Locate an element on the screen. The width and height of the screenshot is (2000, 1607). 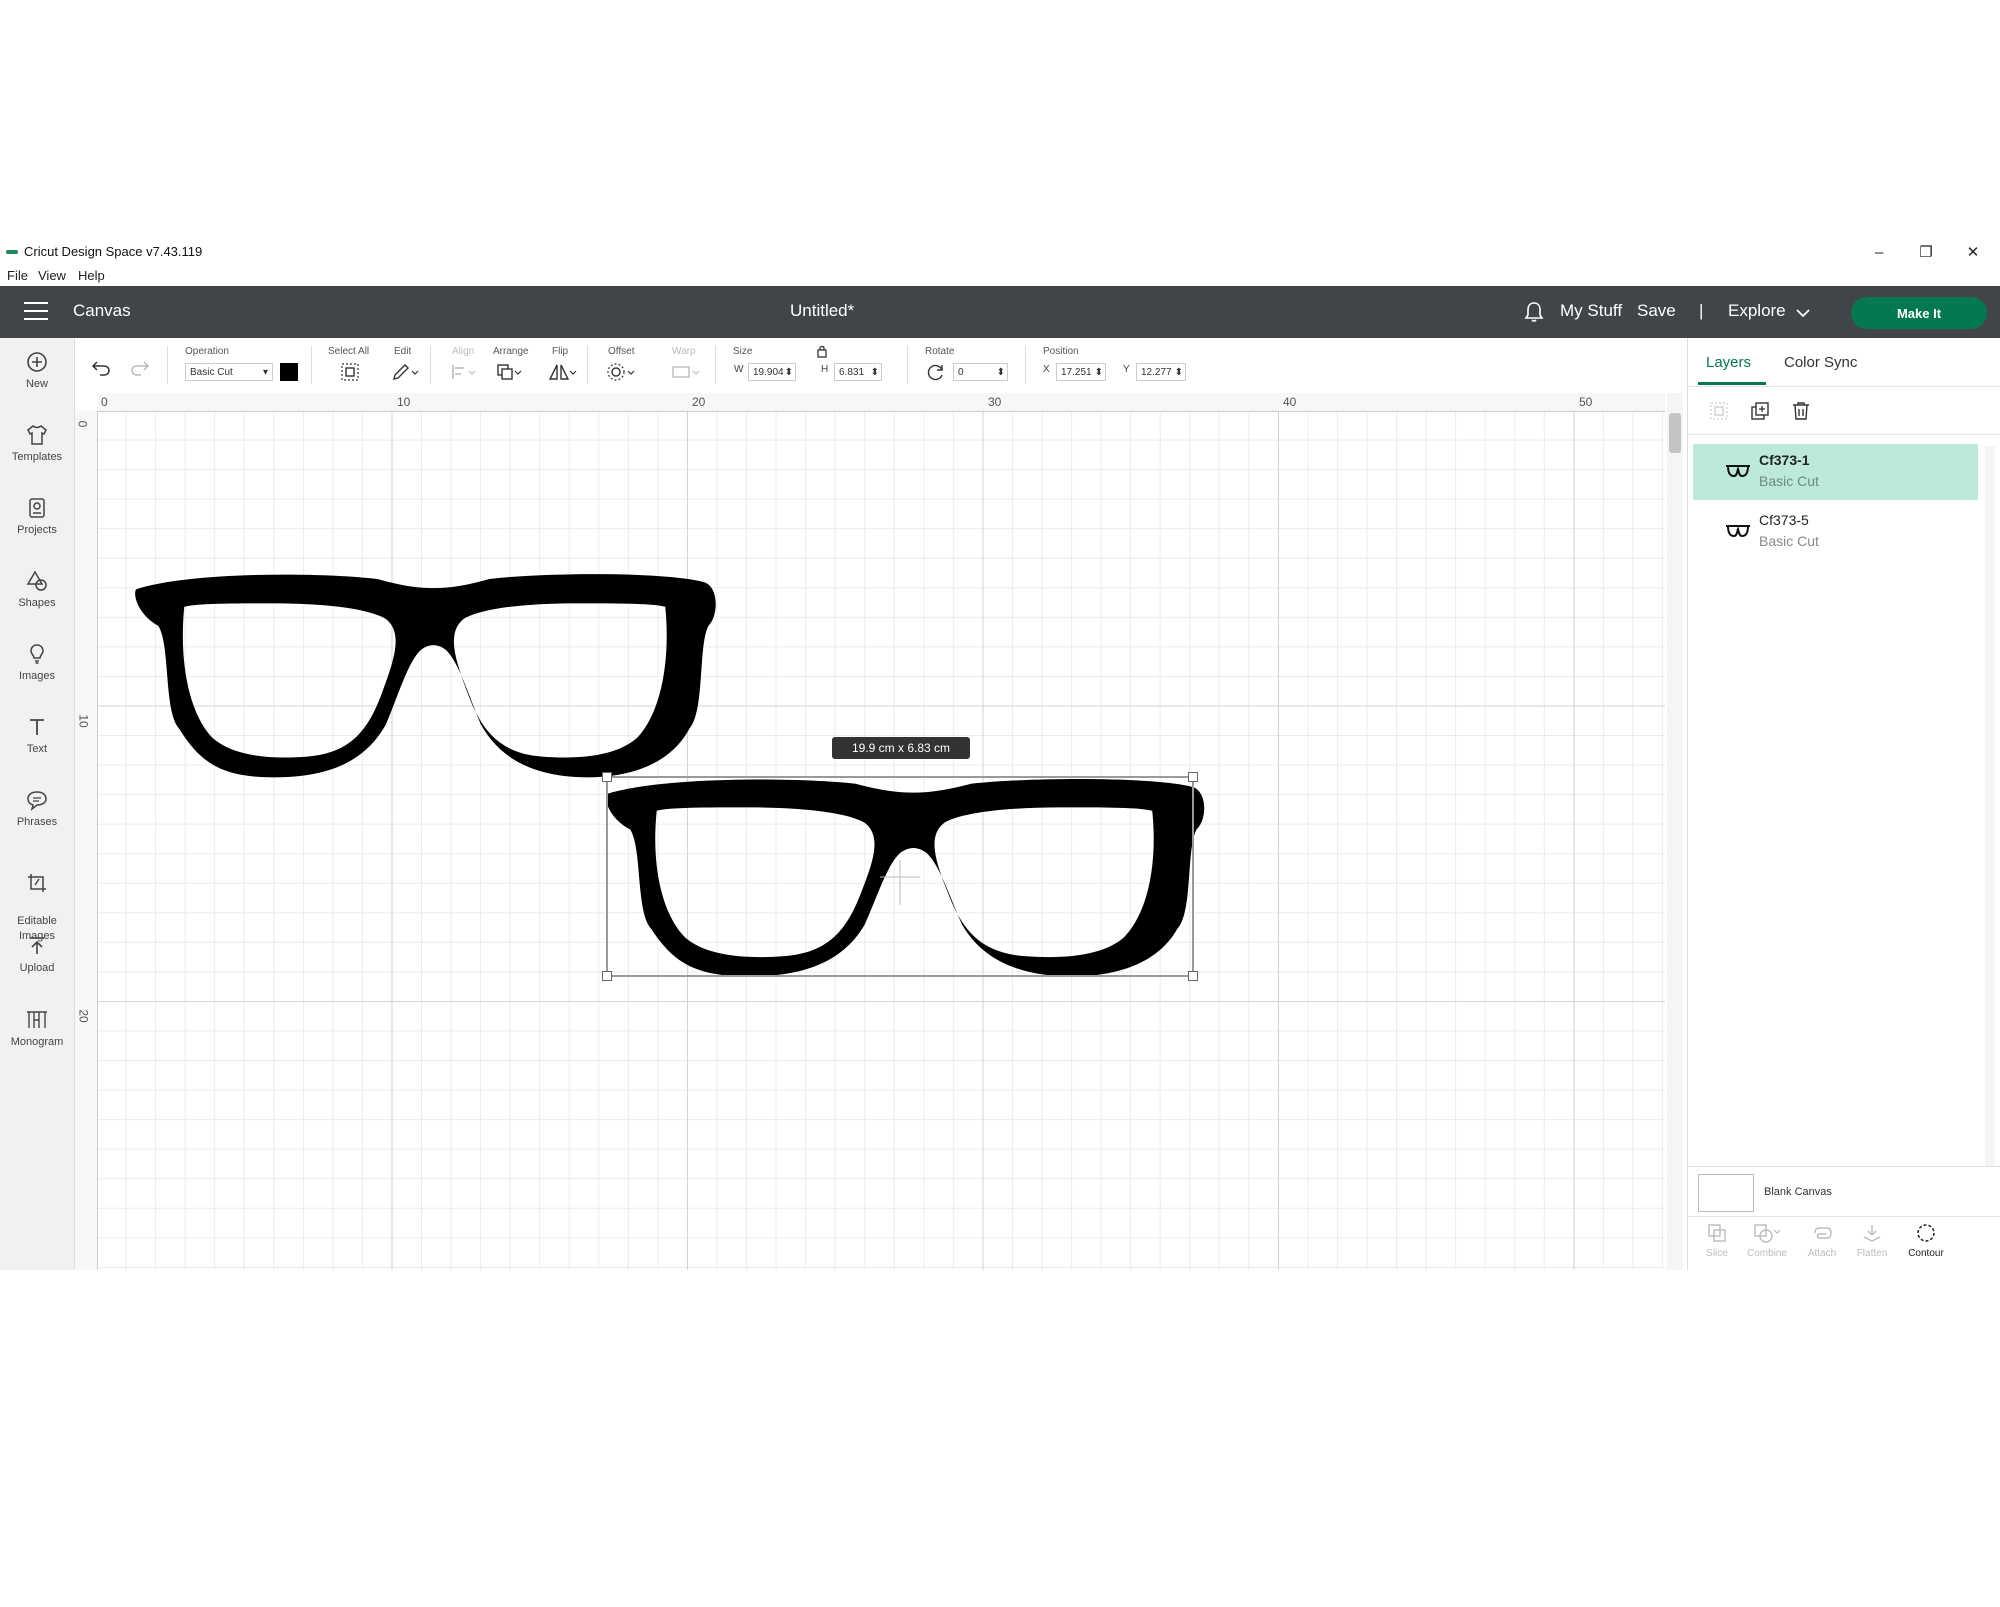
scrollbar-thumb is located at coordinates (1675, 433).